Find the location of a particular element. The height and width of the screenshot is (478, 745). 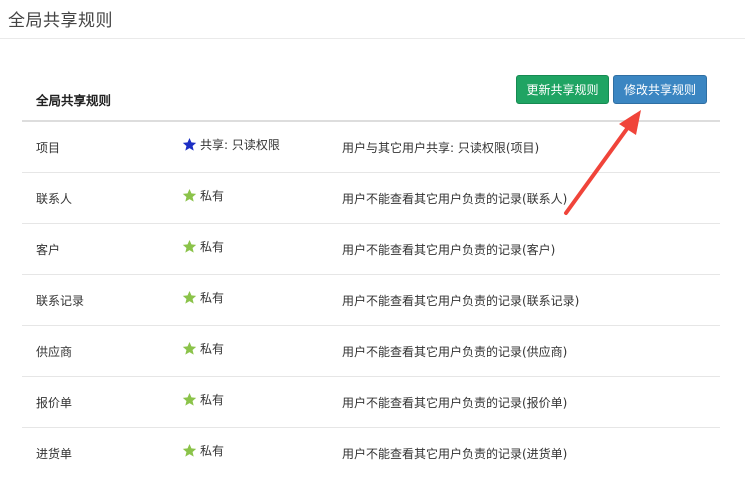

table-row: 供应商 私有 用户不能查看其它用户负责的记录(供应商) is located at coordinates (371, 351).